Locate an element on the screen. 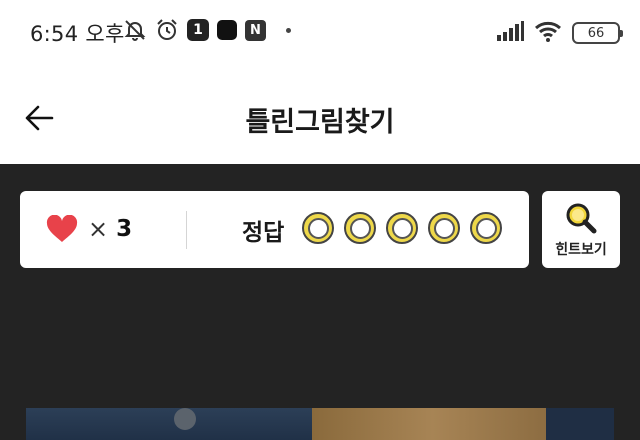 Image resolution: width=640 pixels, height=440 pixels. status-time: 6:54 오후 is located at coordinates (77, 34).